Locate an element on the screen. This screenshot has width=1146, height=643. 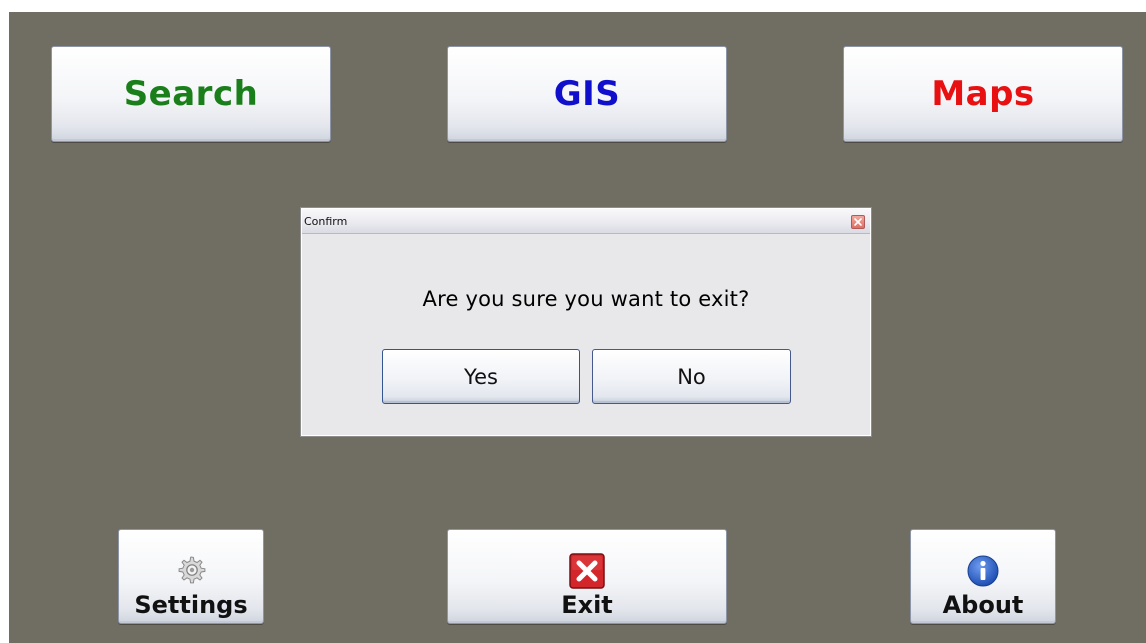
dialog-message: Are you sure you want to exit? is located at coordinates (586, 299).